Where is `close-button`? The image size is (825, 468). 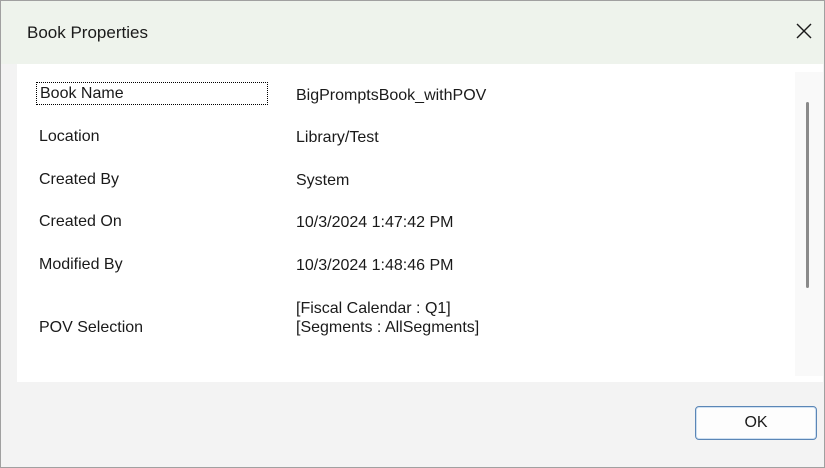
close-button is located at coordinates (804, 31).